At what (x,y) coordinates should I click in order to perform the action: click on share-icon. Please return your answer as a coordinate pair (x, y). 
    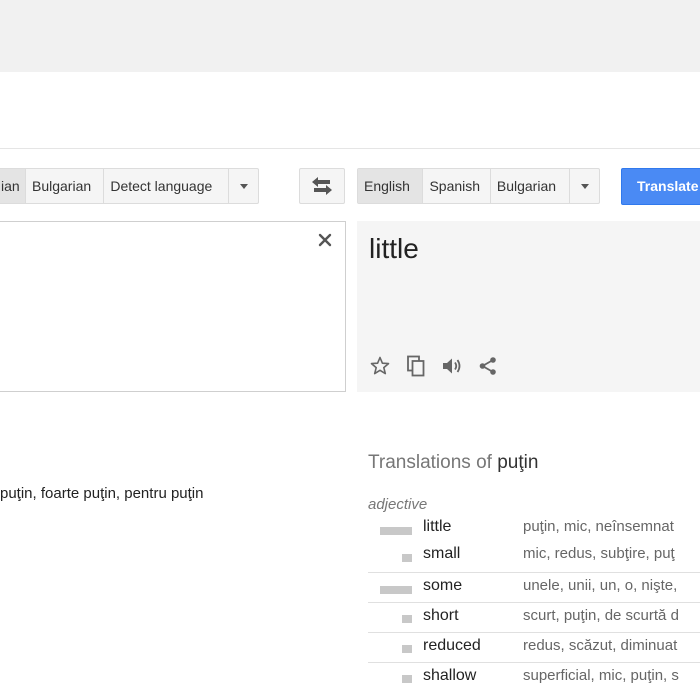
    Looking at the image, I should click on (487, 366).